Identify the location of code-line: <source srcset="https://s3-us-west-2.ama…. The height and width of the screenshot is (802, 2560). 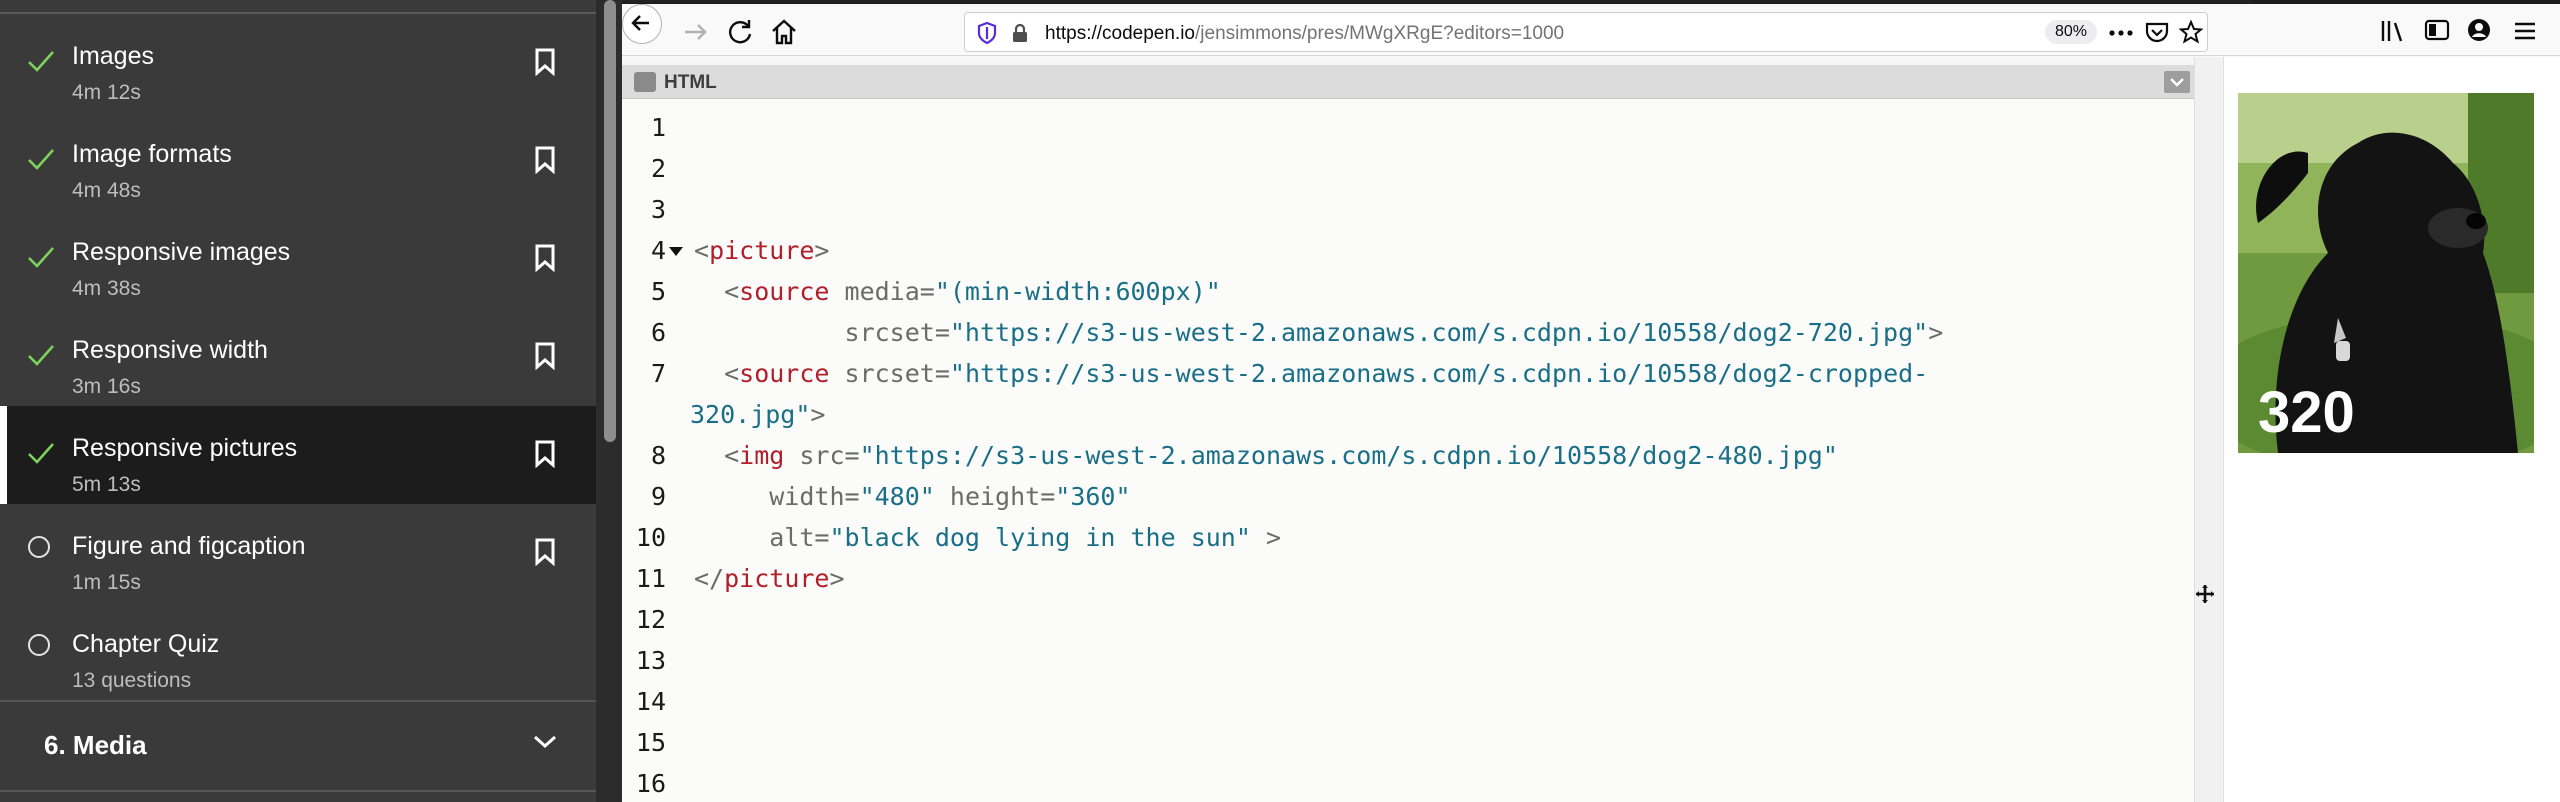
(1311, 373).